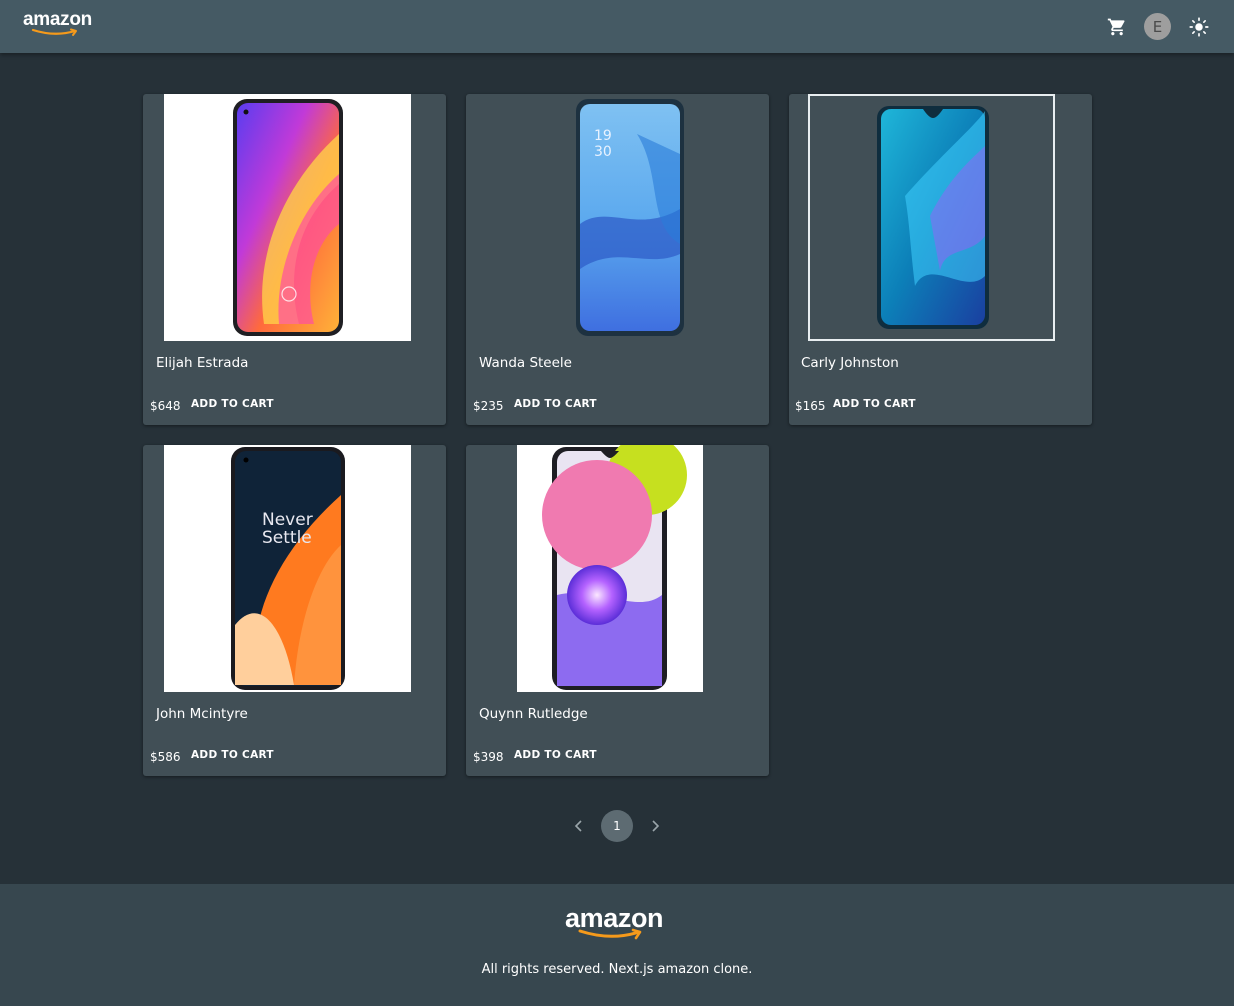 This screenshot has width=1234, height=1006. Describe the element at coordinates (287, 538) in the screenshot. I see `screen-text-2: Settle` at that location.